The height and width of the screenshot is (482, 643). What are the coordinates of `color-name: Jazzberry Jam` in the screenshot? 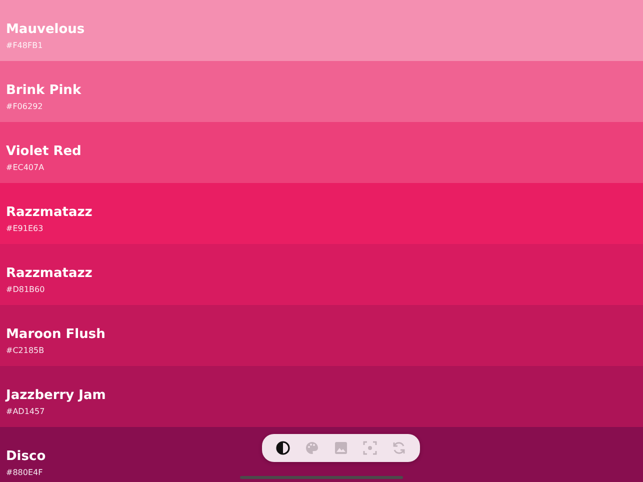 It's located at (56, 396).